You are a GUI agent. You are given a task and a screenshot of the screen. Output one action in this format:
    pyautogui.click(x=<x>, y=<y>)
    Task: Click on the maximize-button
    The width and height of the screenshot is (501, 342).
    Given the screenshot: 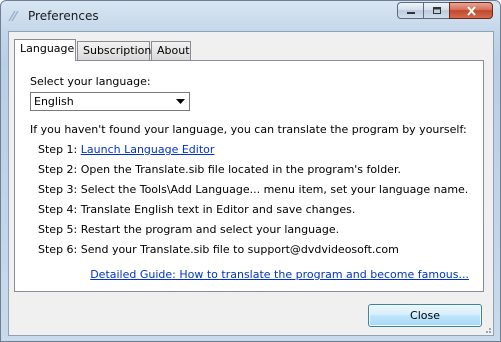 What is the action you would take?
    pyautogui.click(x=436, y=10)
    